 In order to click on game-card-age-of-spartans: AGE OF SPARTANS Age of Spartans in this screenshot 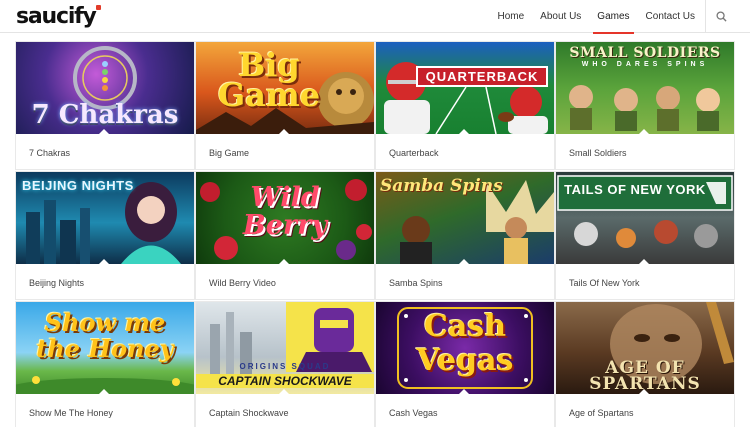, I will do `click(645, 364)`.